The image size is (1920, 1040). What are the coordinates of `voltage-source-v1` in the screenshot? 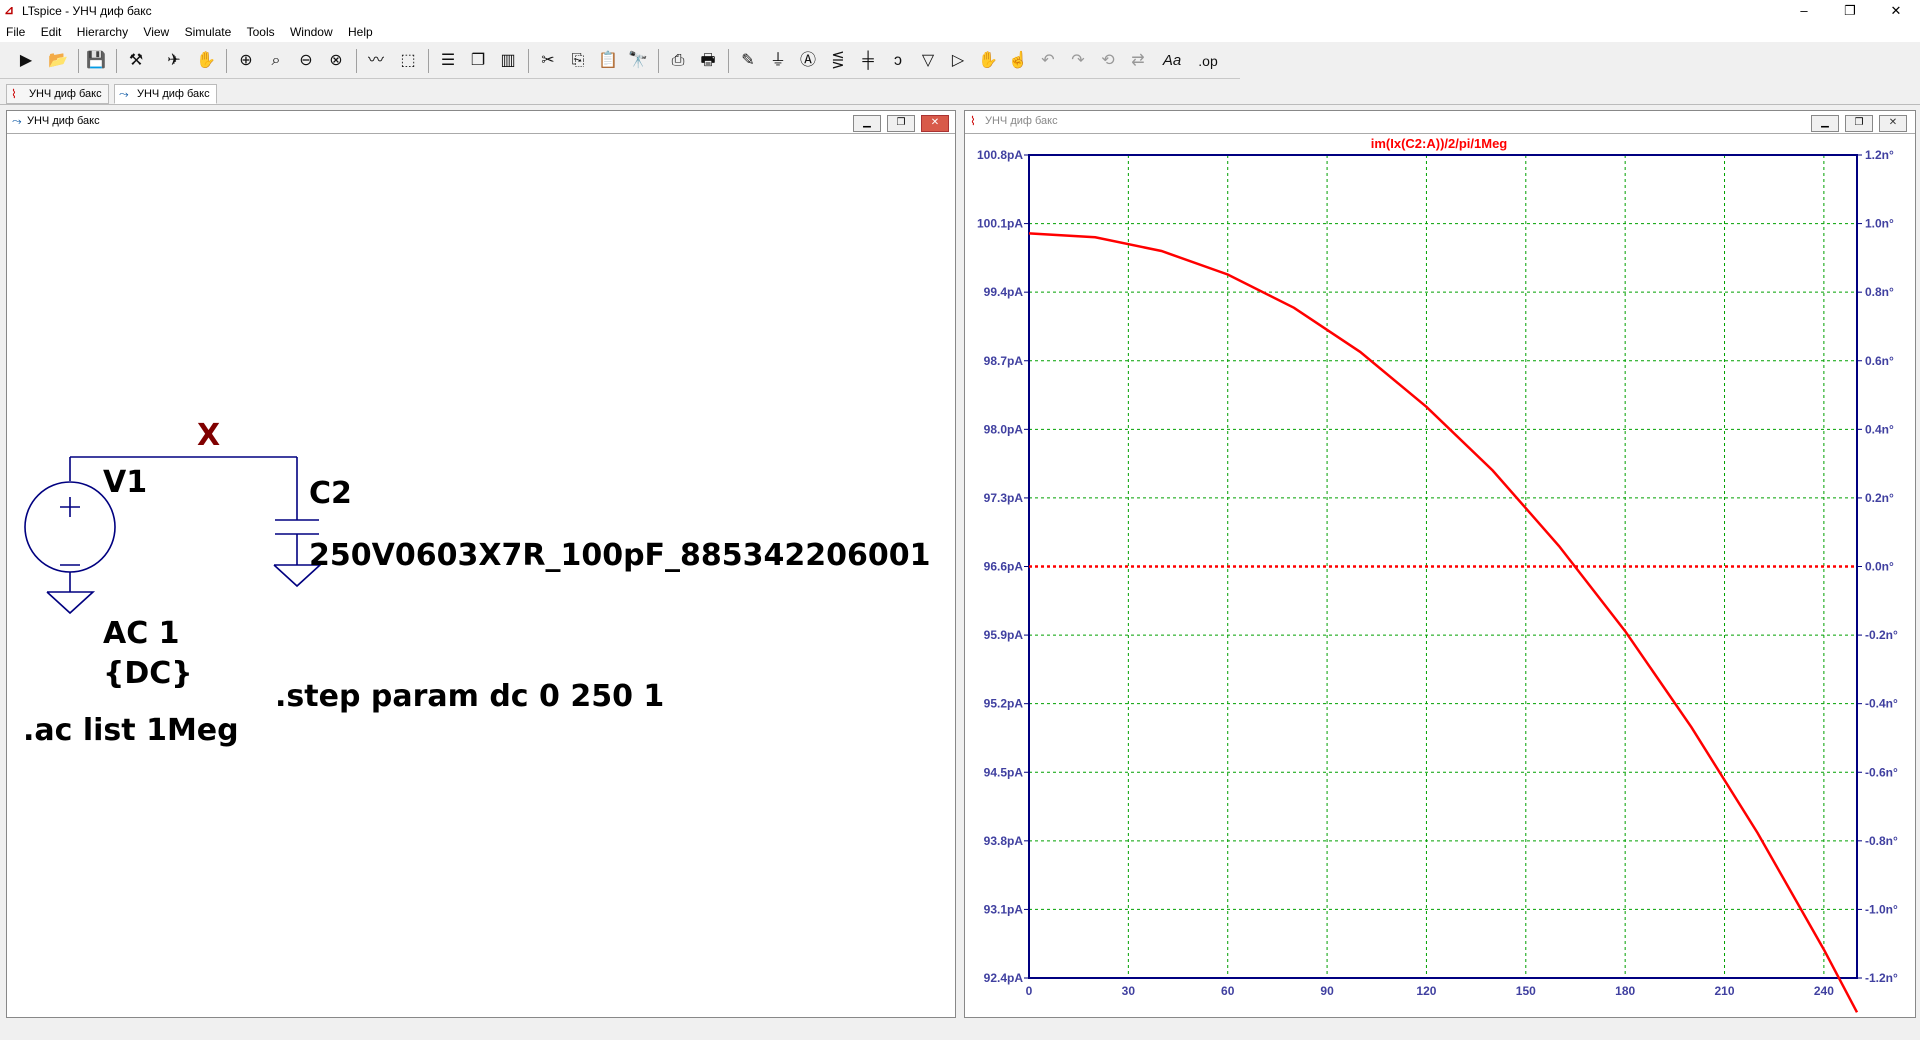 It's located at (70, 548).